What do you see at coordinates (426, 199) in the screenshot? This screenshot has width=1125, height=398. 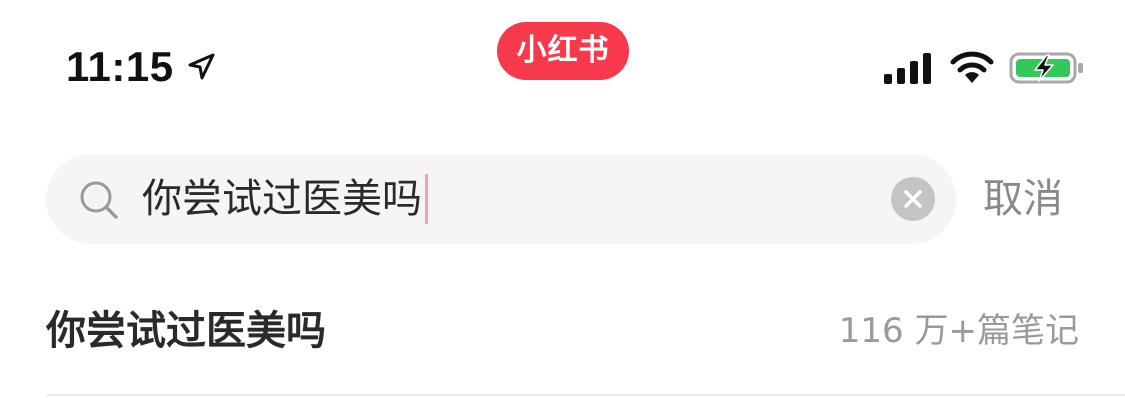 I see `text-caret` at bounding box center [426, 199].